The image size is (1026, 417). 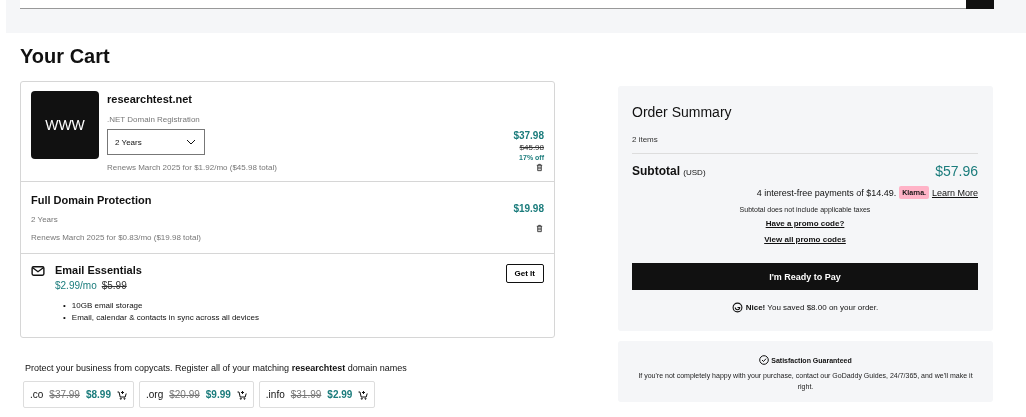 What do you see at coordinates (805, 239) in the screenshot?
I see `promo-codes-link: View all promo codes` at bounding box center [805, 239].